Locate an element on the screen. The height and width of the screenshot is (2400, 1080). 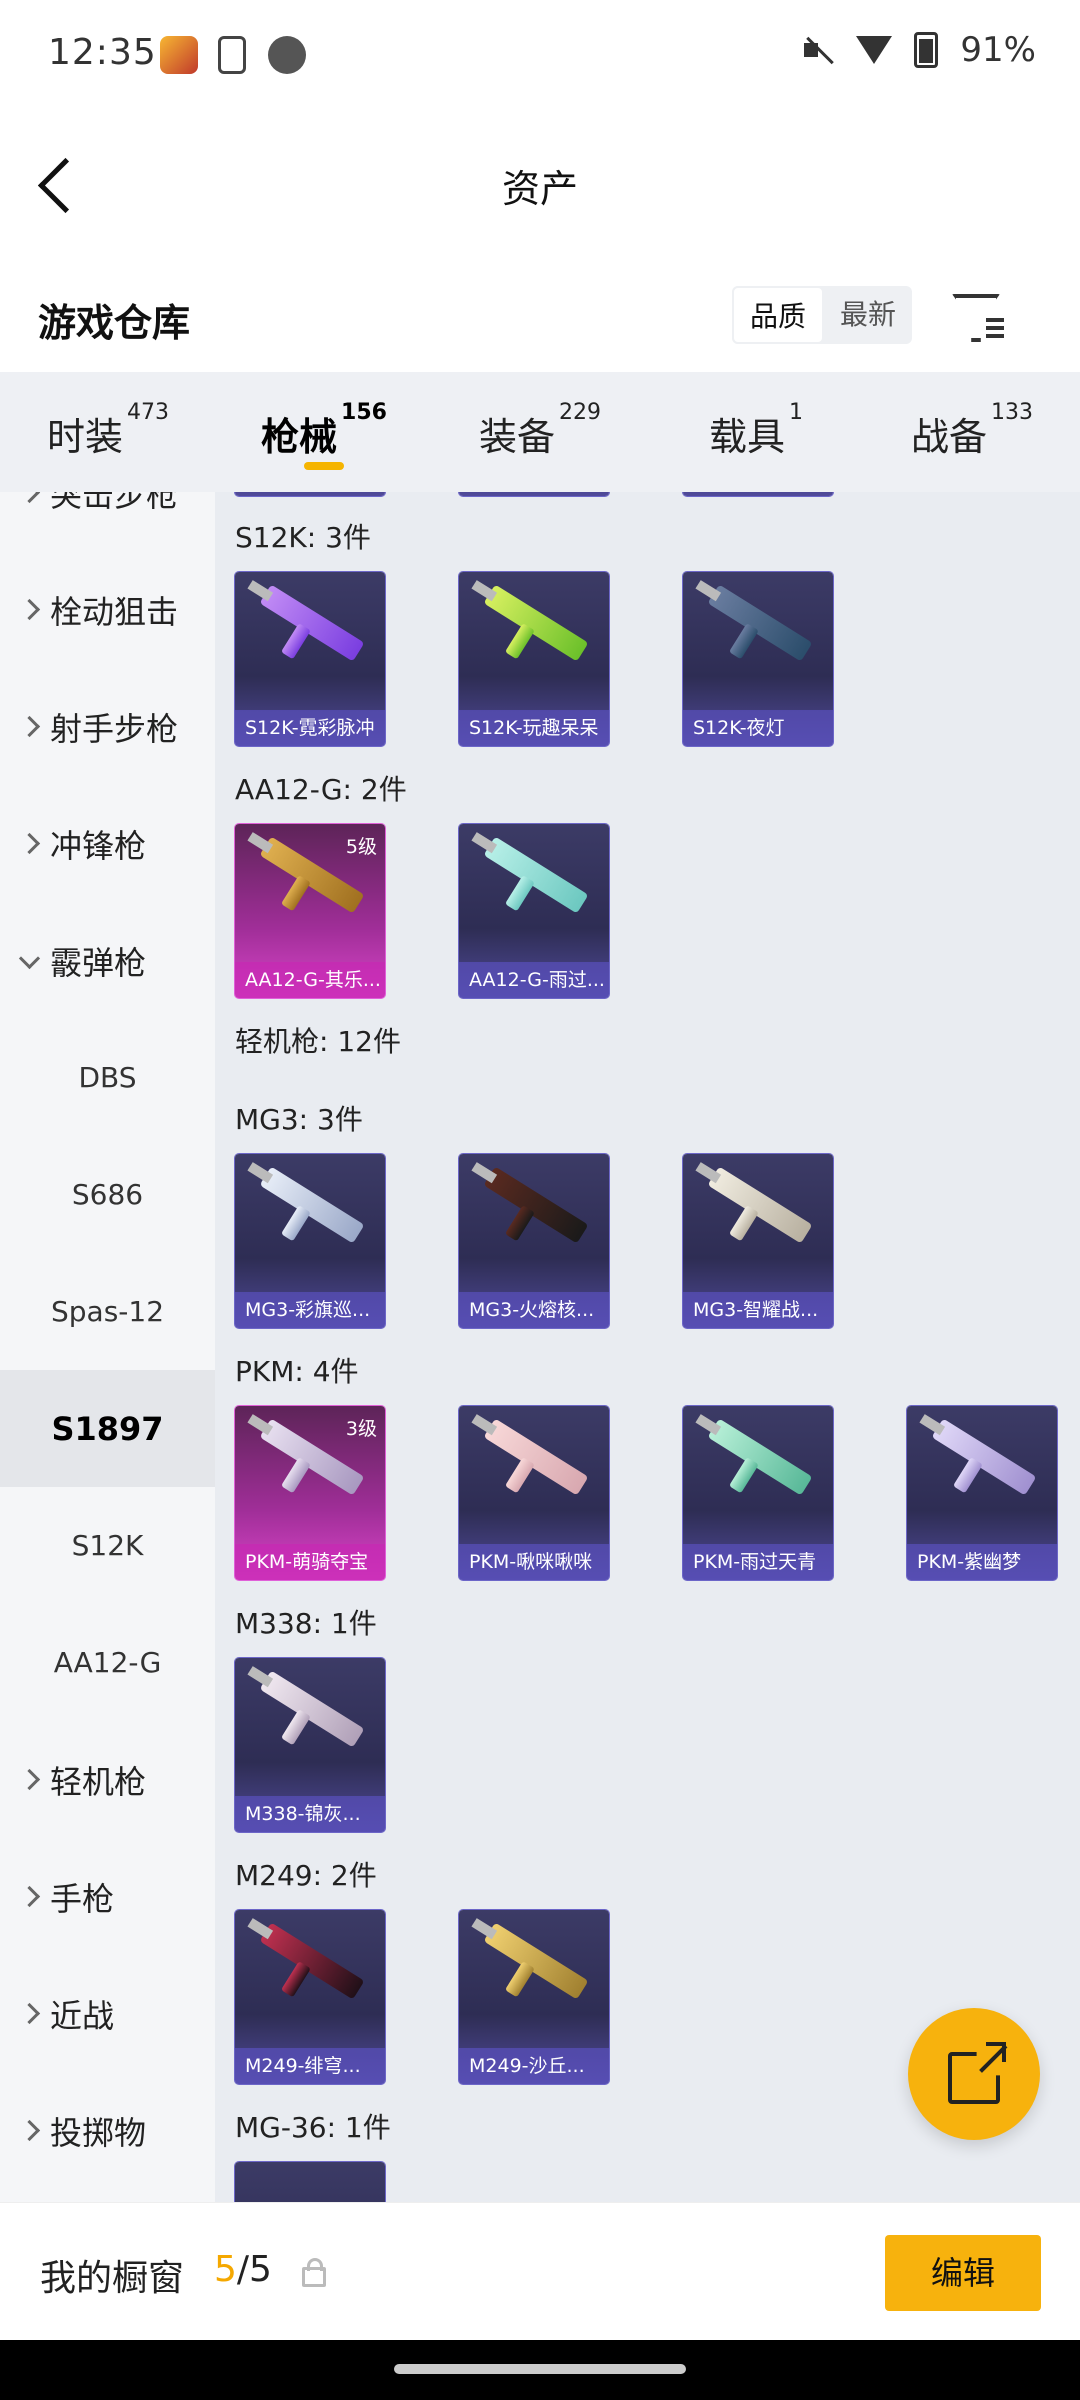
weapon-name: PKM-紫幽梦 is located at coordinates (982, 1562).